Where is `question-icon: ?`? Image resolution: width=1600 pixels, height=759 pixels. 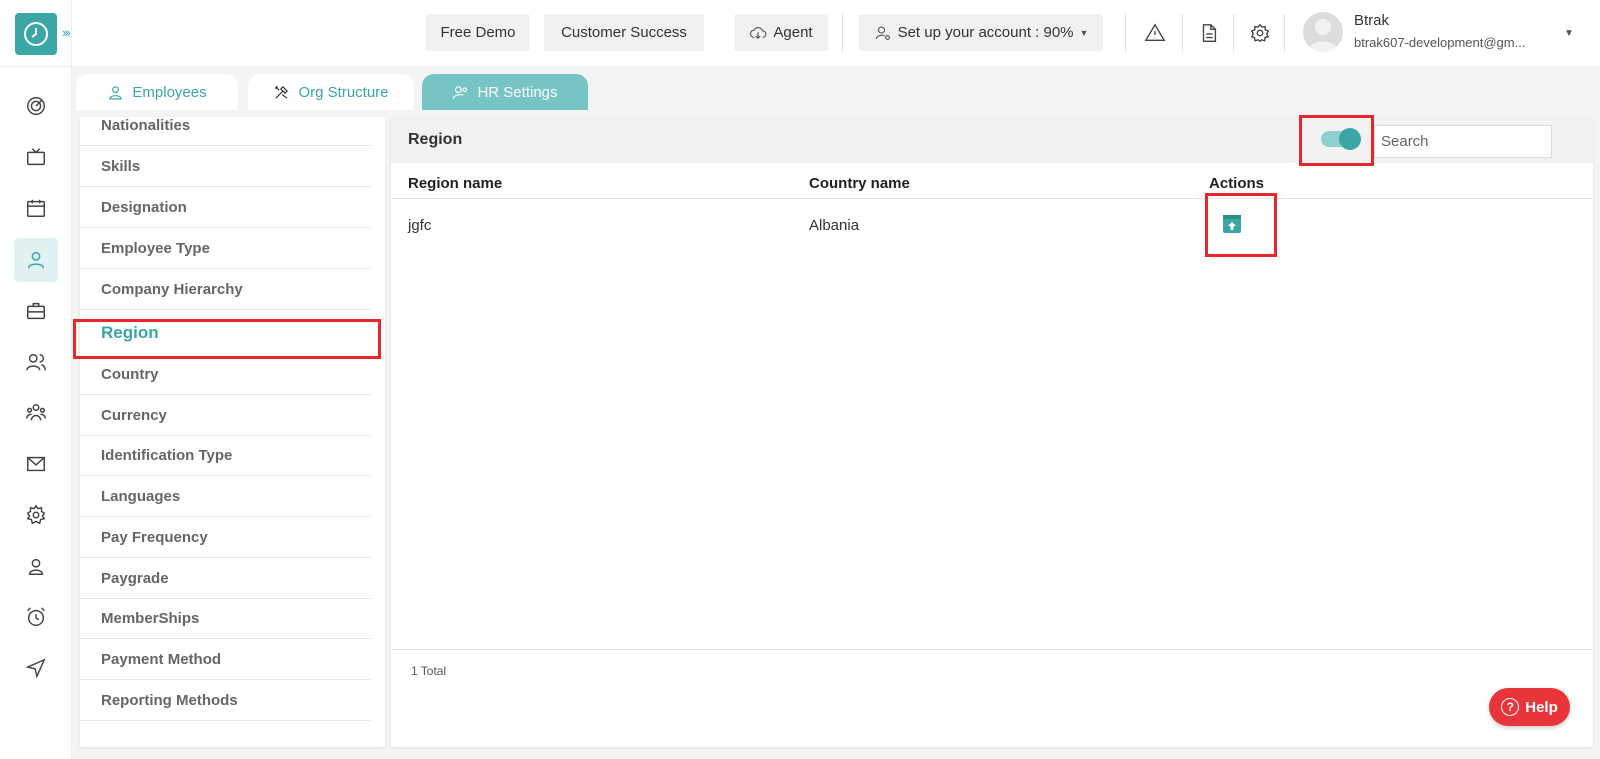 question-icon: ? is located at coordinates (1510, 707).